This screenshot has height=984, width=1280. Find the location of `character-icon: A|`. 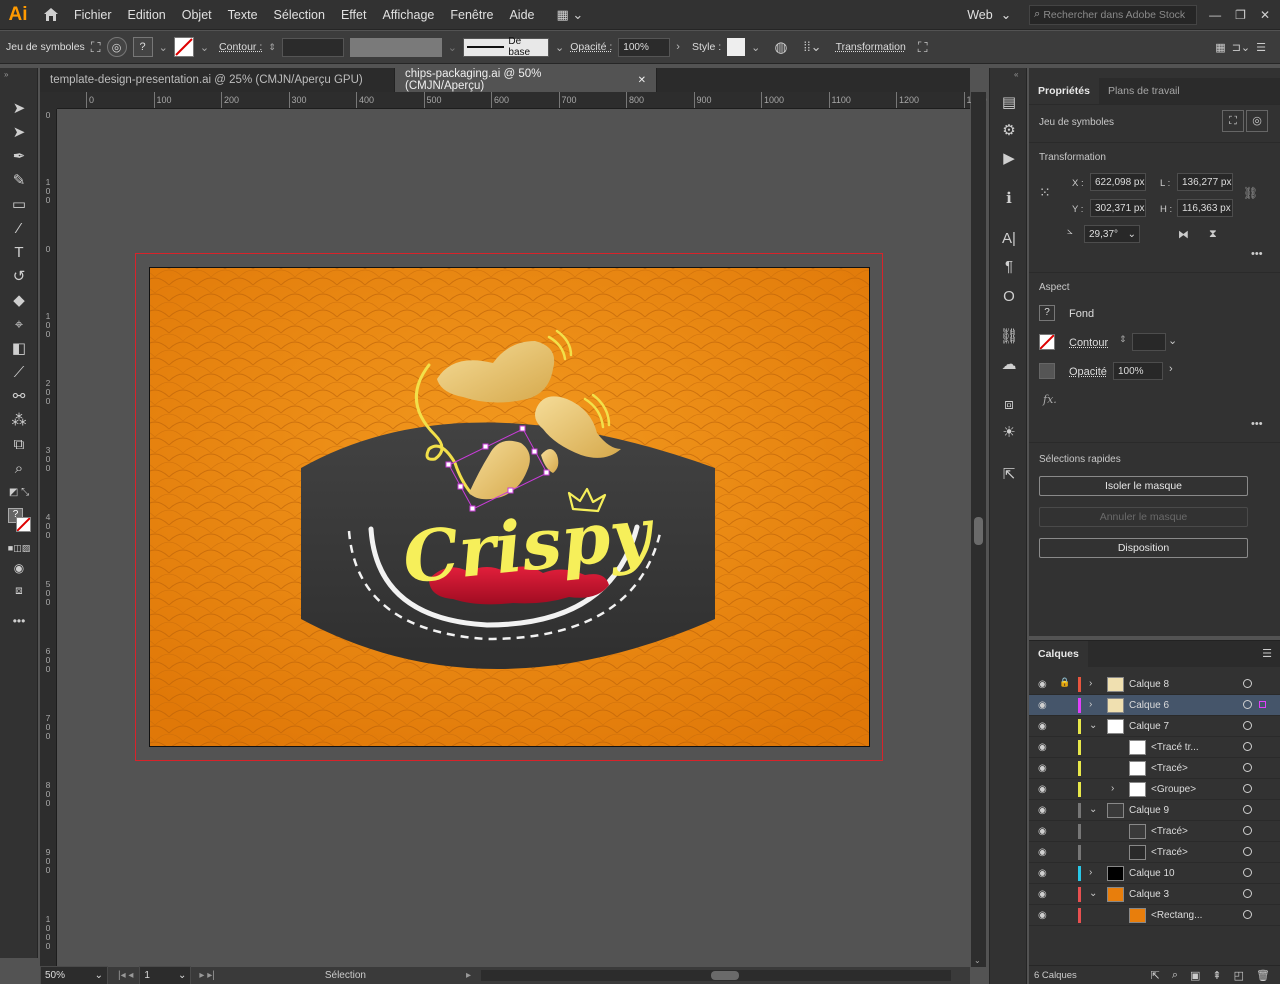

character-icon: A| is located at coordinates (1009, 238).